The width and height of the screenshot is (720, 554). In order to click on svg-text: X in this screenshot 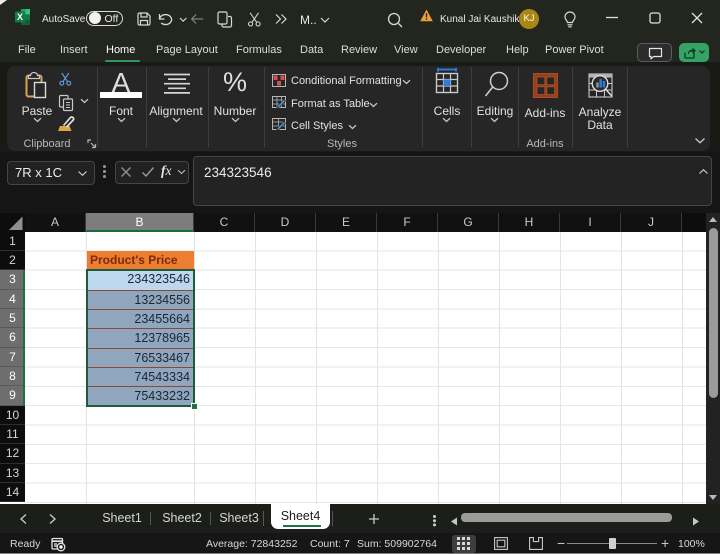, I will do `click(20, 17)`.